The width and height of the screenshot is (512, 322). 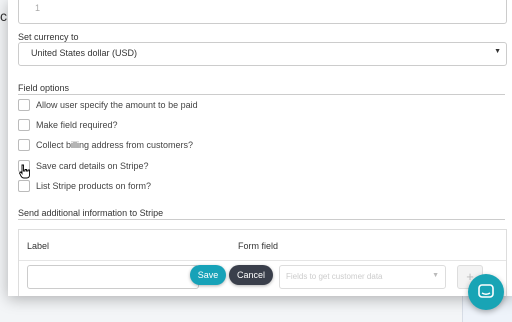 I want to click on option-label: Save card details on Stripe?, so click(x=92, y=166).